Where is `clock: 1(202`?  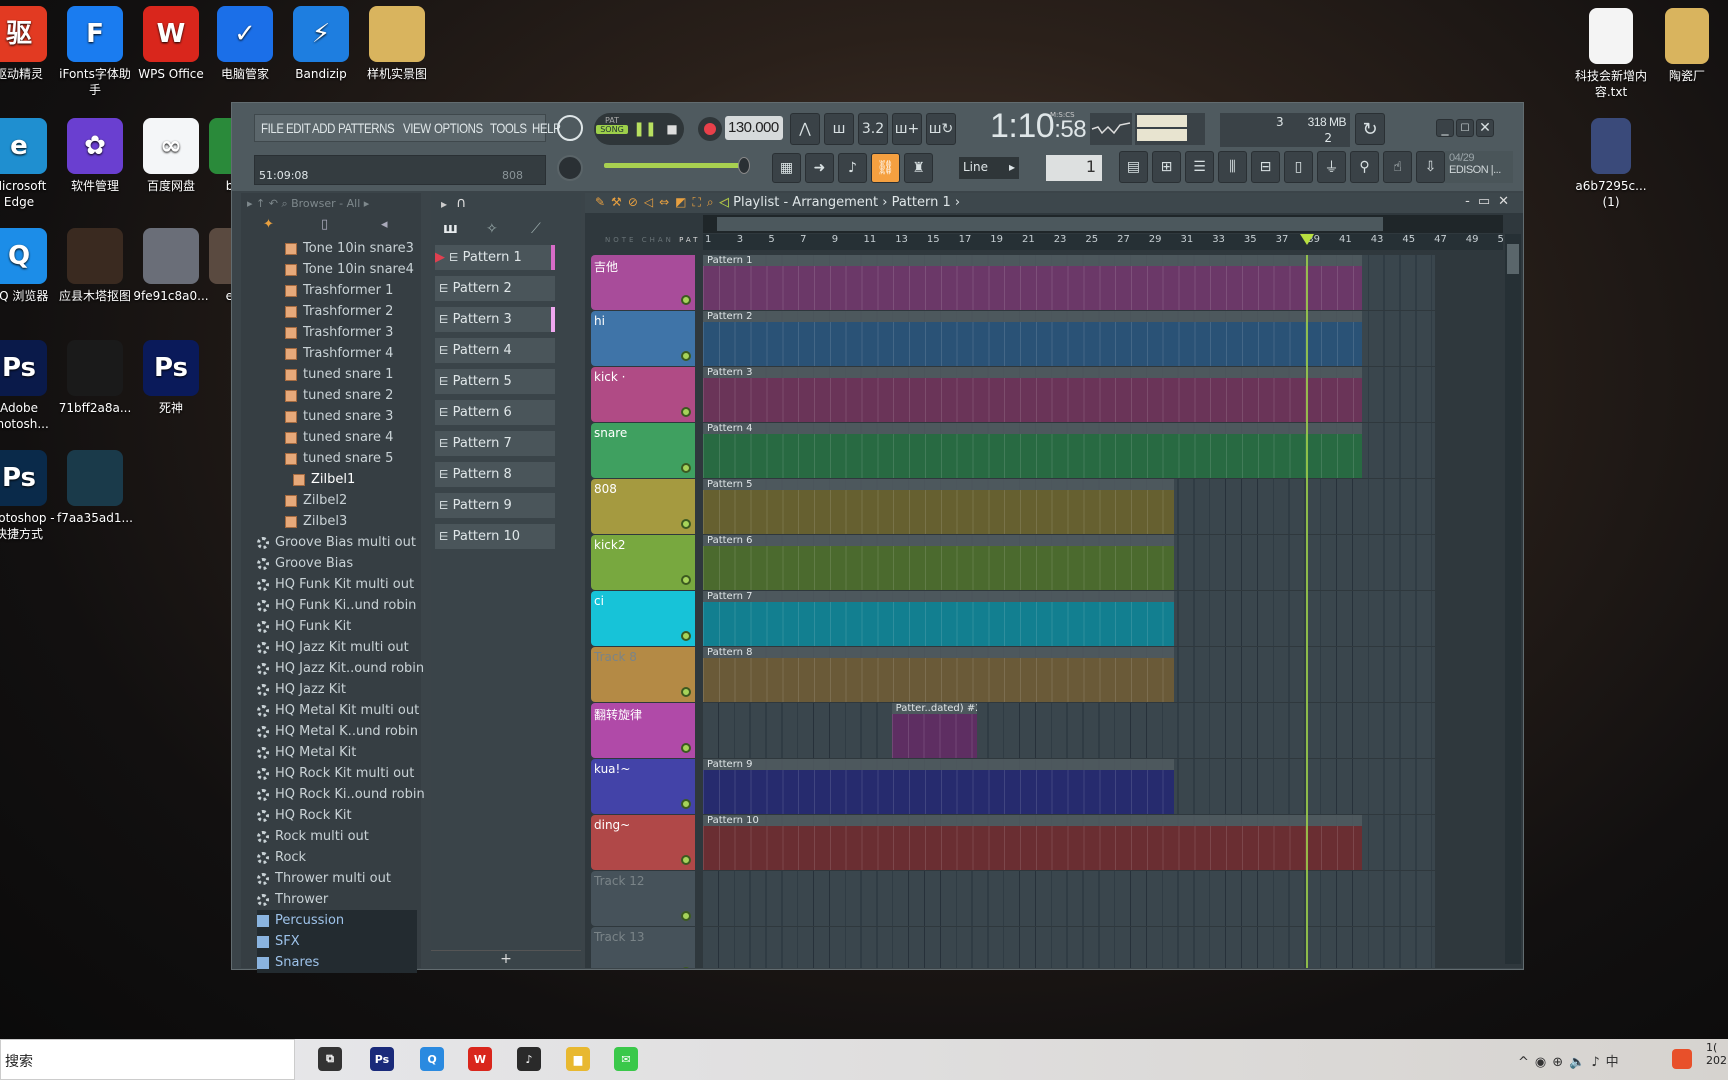 clock: 1(202 is located at coordinates (1716, 1054).